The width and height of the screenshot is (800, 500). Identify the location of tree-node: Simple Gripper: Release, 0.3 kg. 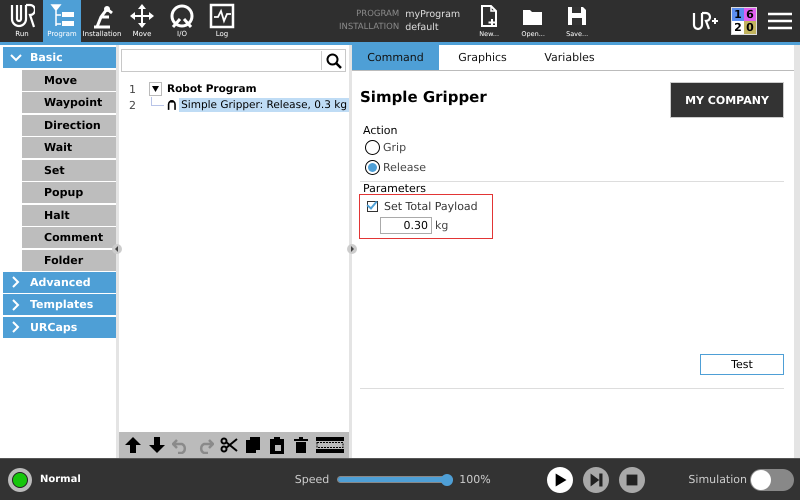
(264, 105).